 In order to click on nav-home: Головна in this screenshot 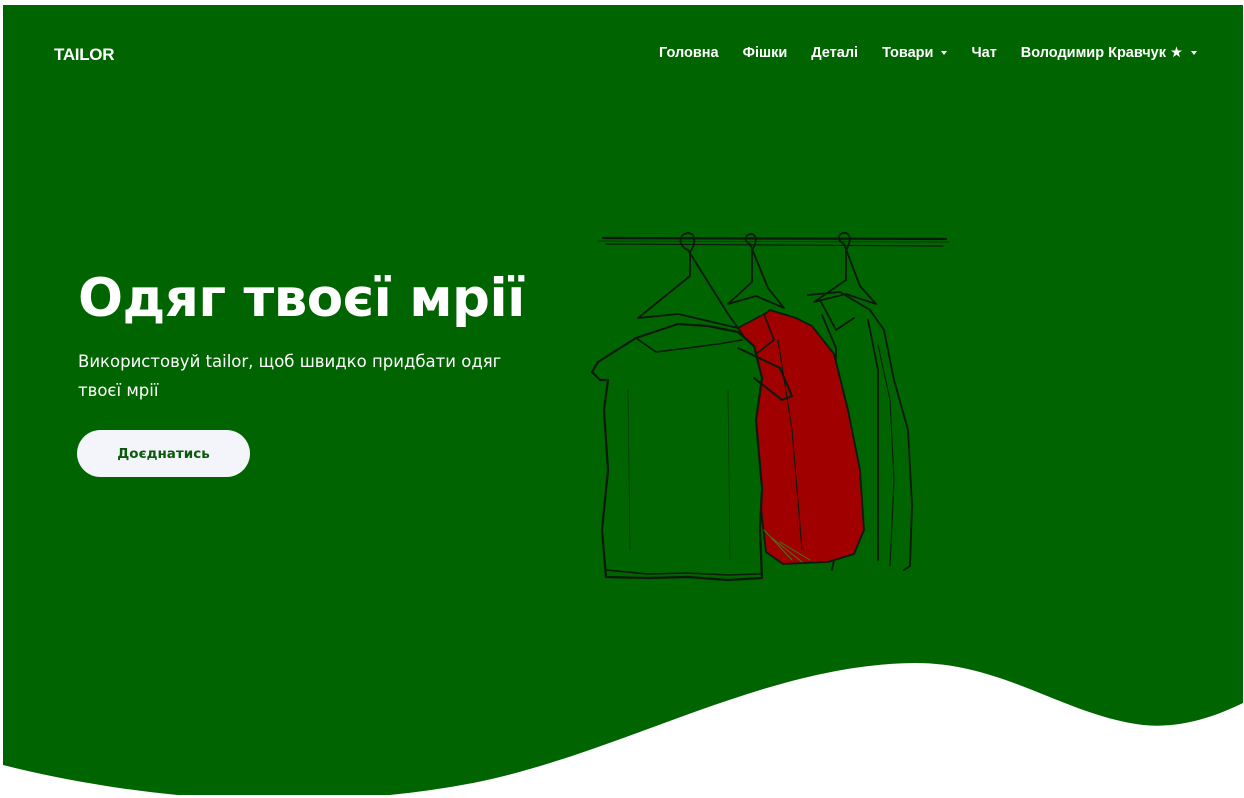, I will do `click(689, 53)`.